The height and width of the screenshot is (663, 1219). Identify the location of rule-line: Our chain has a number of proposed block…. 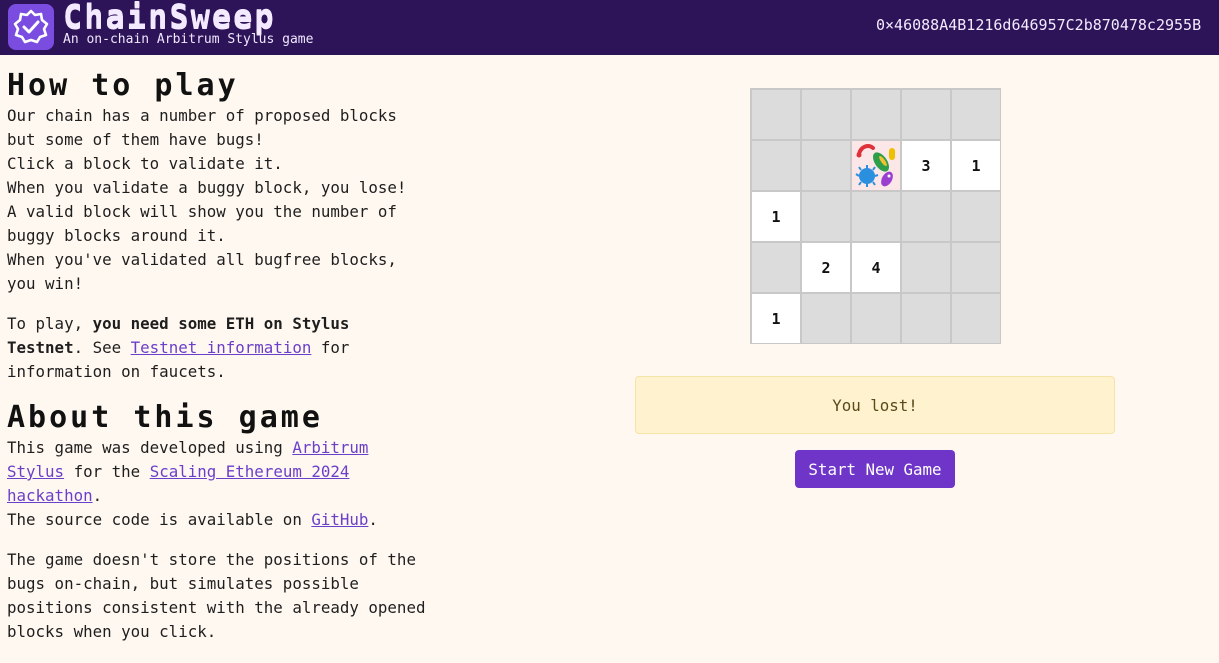
(202, 115).